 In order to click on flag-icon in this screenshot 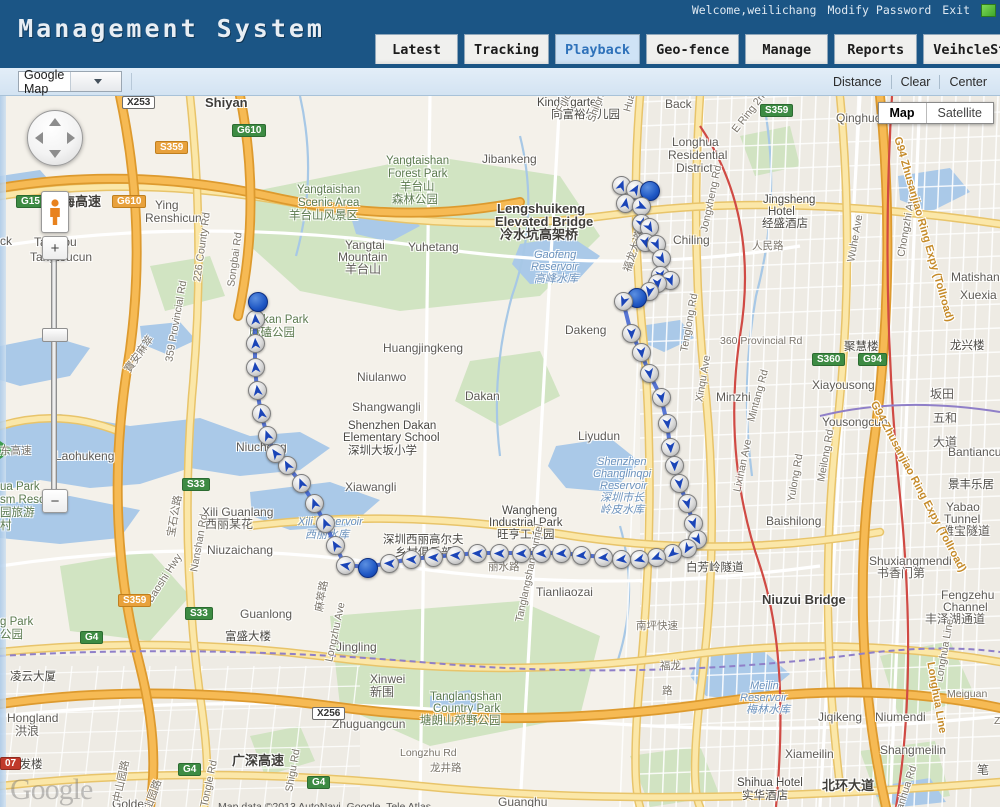, I will do `click(988, 10)`.